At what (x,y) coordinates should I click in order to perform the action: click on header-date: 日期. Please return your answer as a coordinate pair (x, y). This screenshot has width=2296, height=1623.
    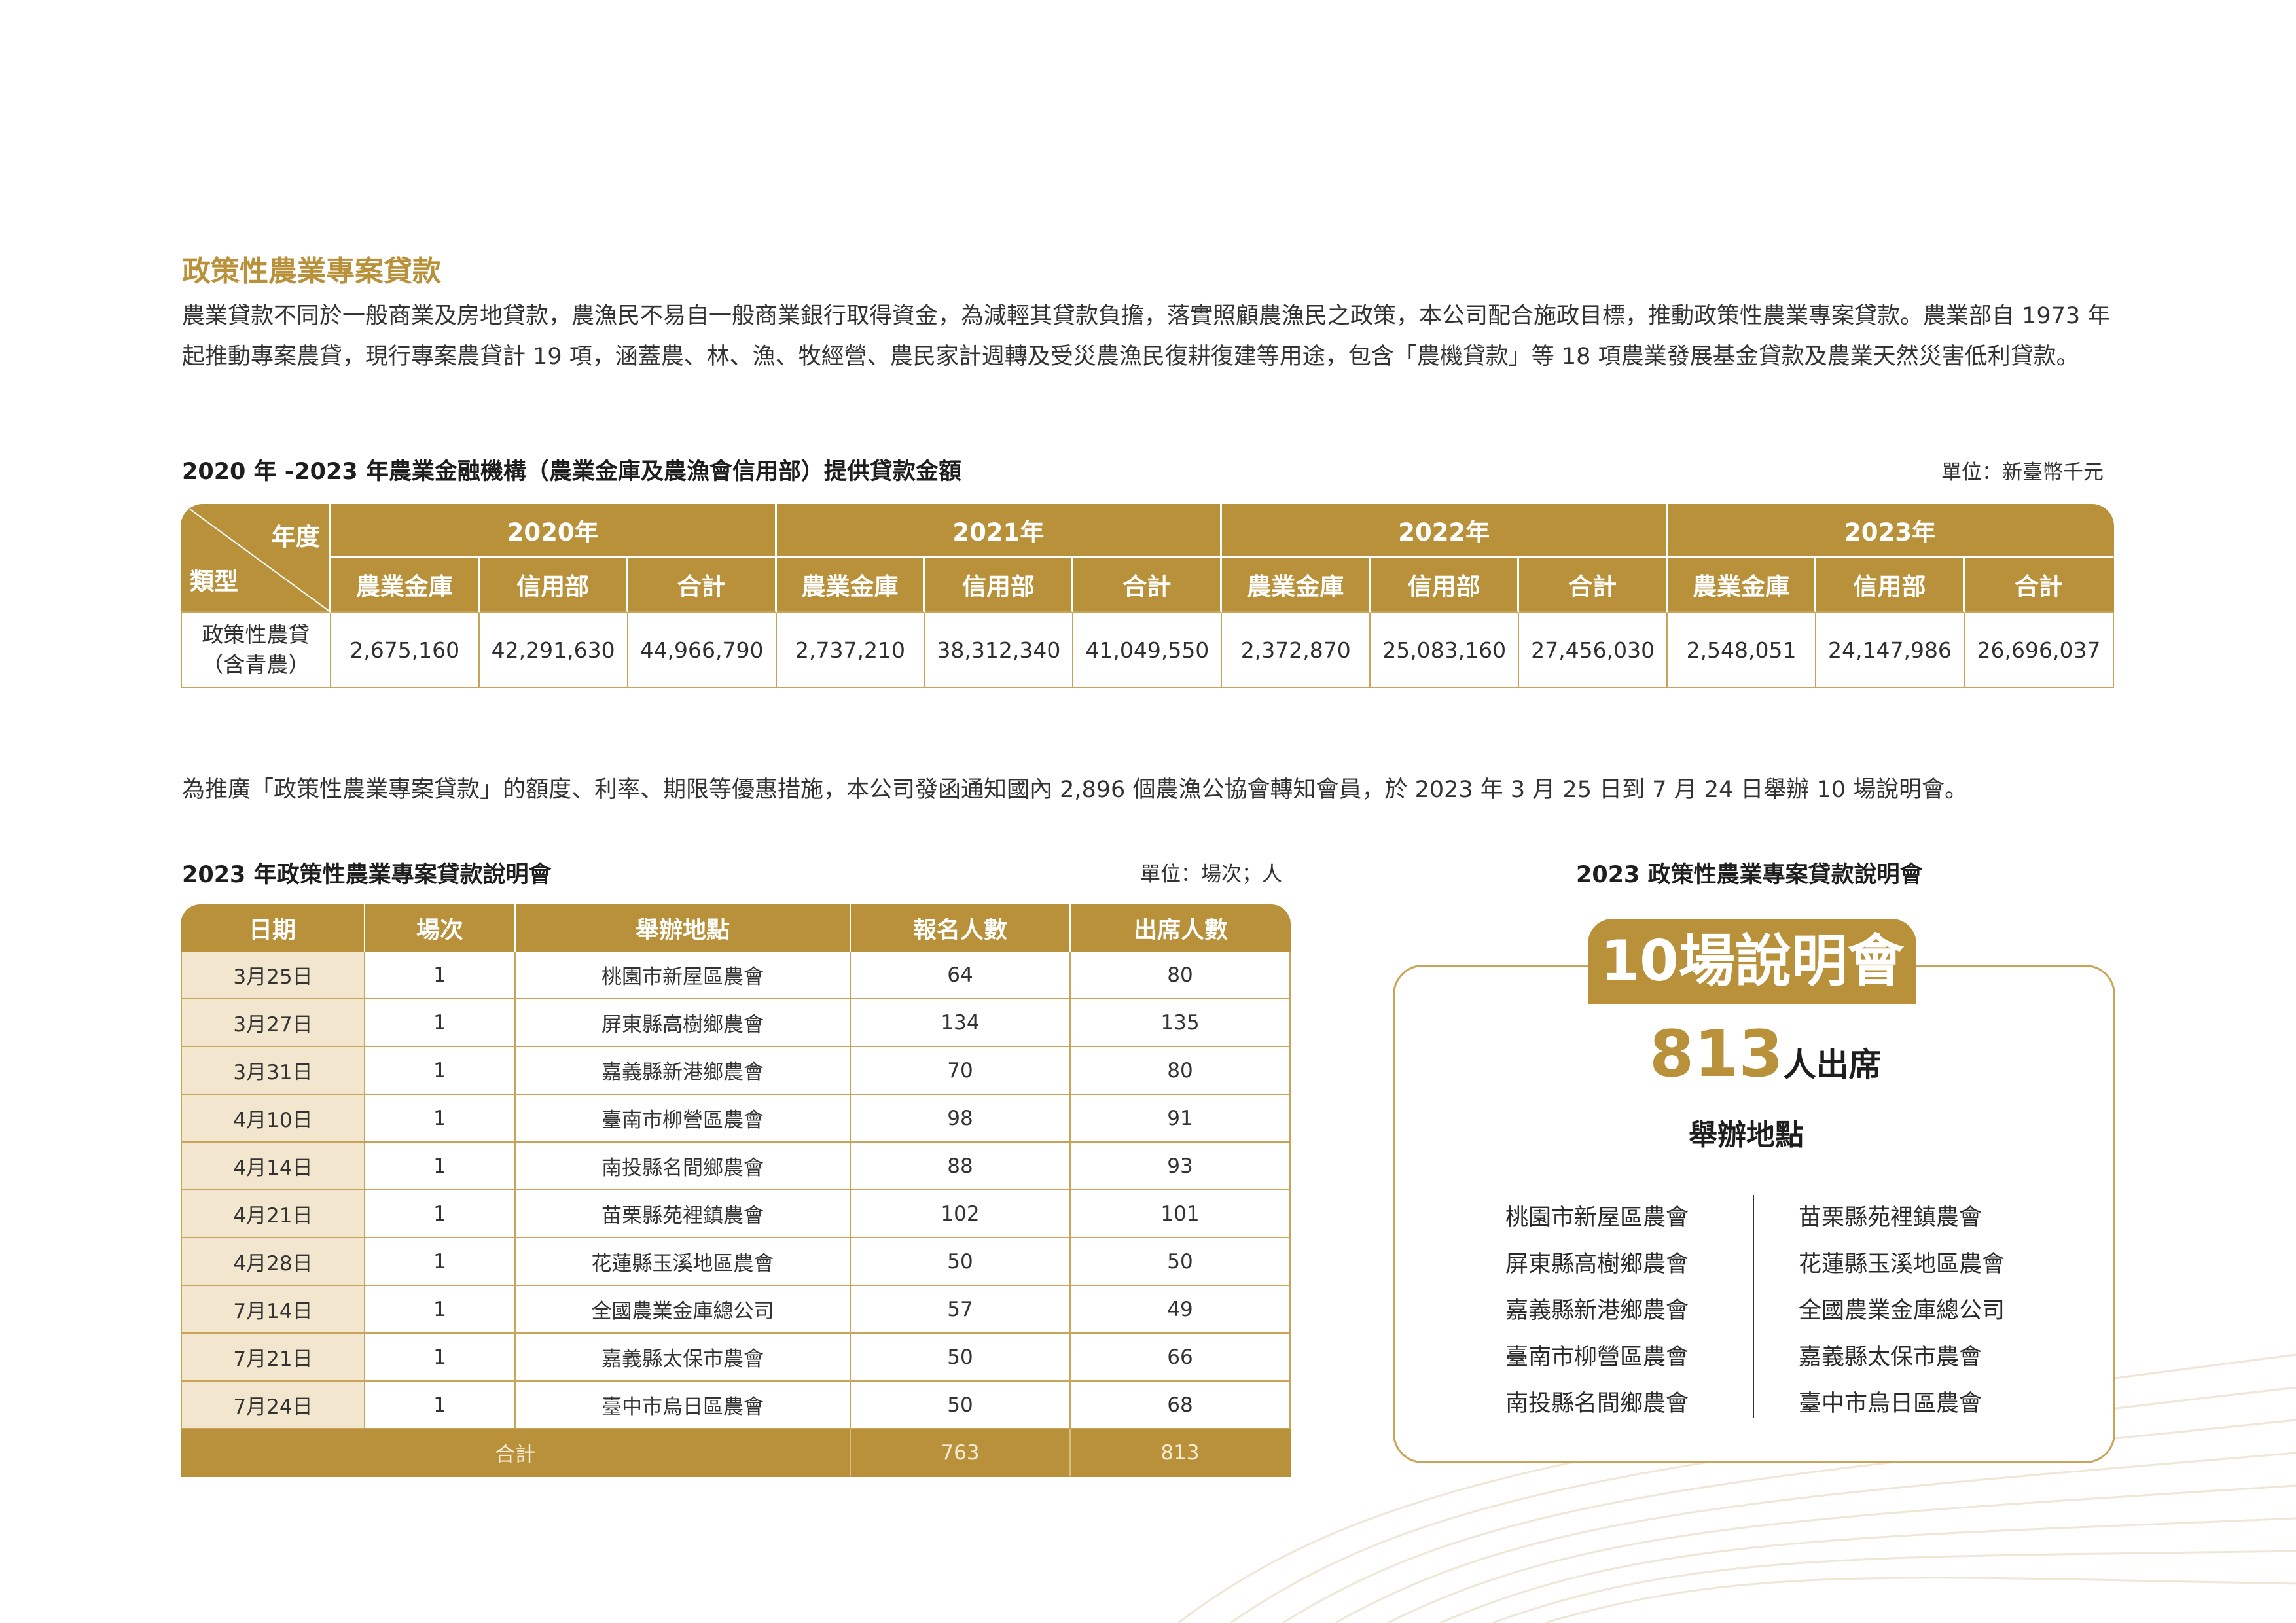
    Looking at the image, I should click on (273, 928).